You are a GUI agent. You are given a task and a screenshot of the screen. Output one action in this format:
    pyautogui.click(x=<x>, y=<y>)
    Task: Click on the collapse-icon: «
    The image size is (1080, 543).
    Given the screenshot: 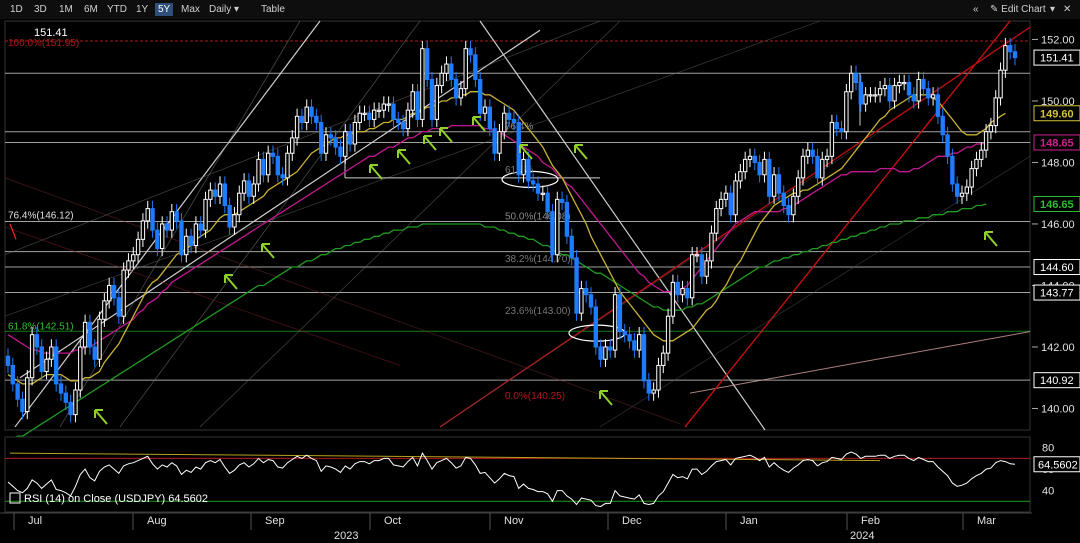 What is the action you would take?
    pyautogui.click(x=976, y=9)
    